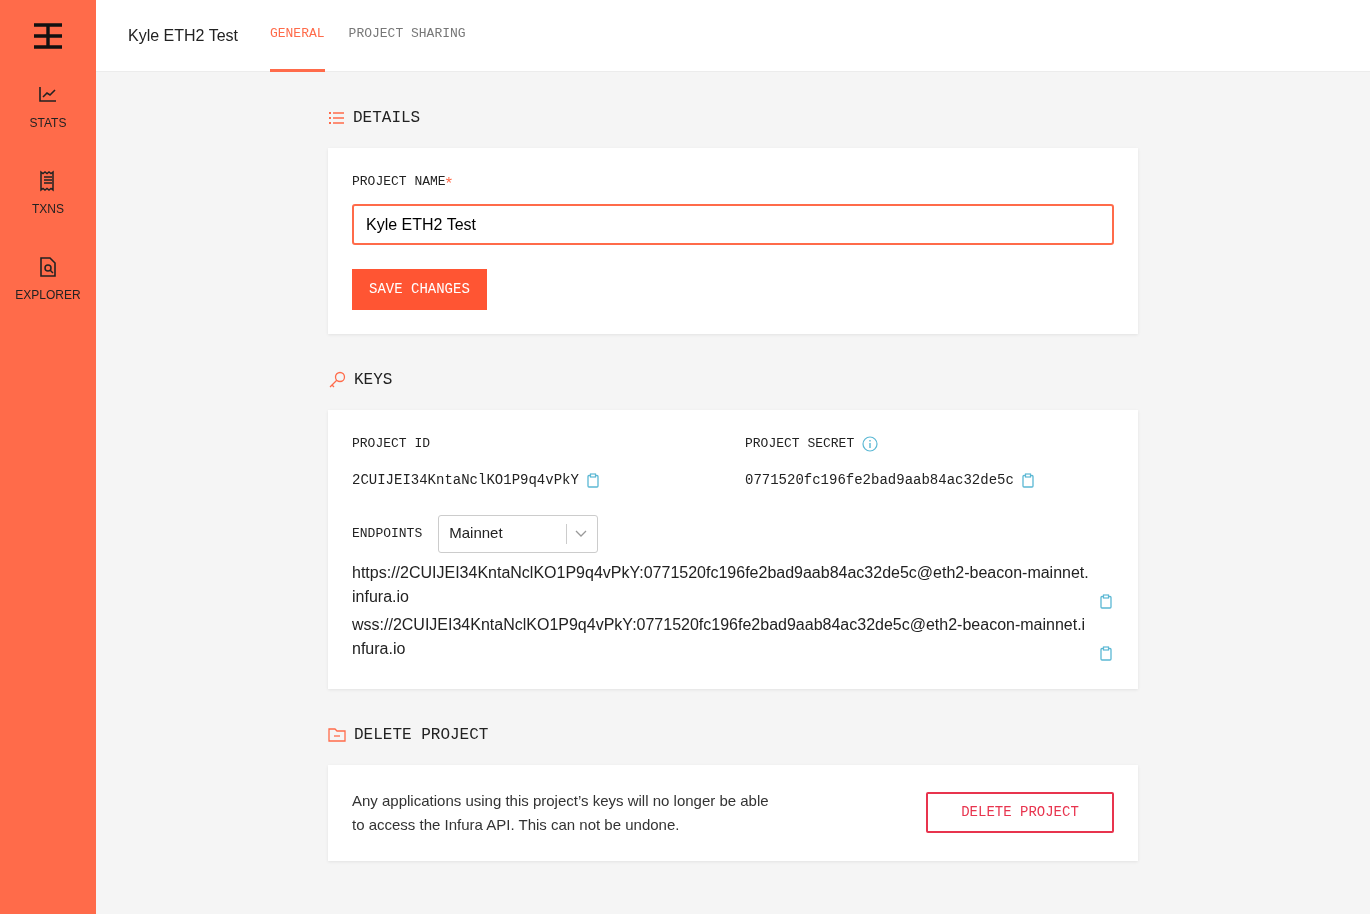  Describe the element at coordinates (719, 636) in the screenshot. I see `endpoint-url: wss://2CUIJEI34KntaNclKO1P9q4vPkY:0771520fc196fe2bad9aab84ac32de5c@eth2-beacon-mainnet.infura.io` at that location.